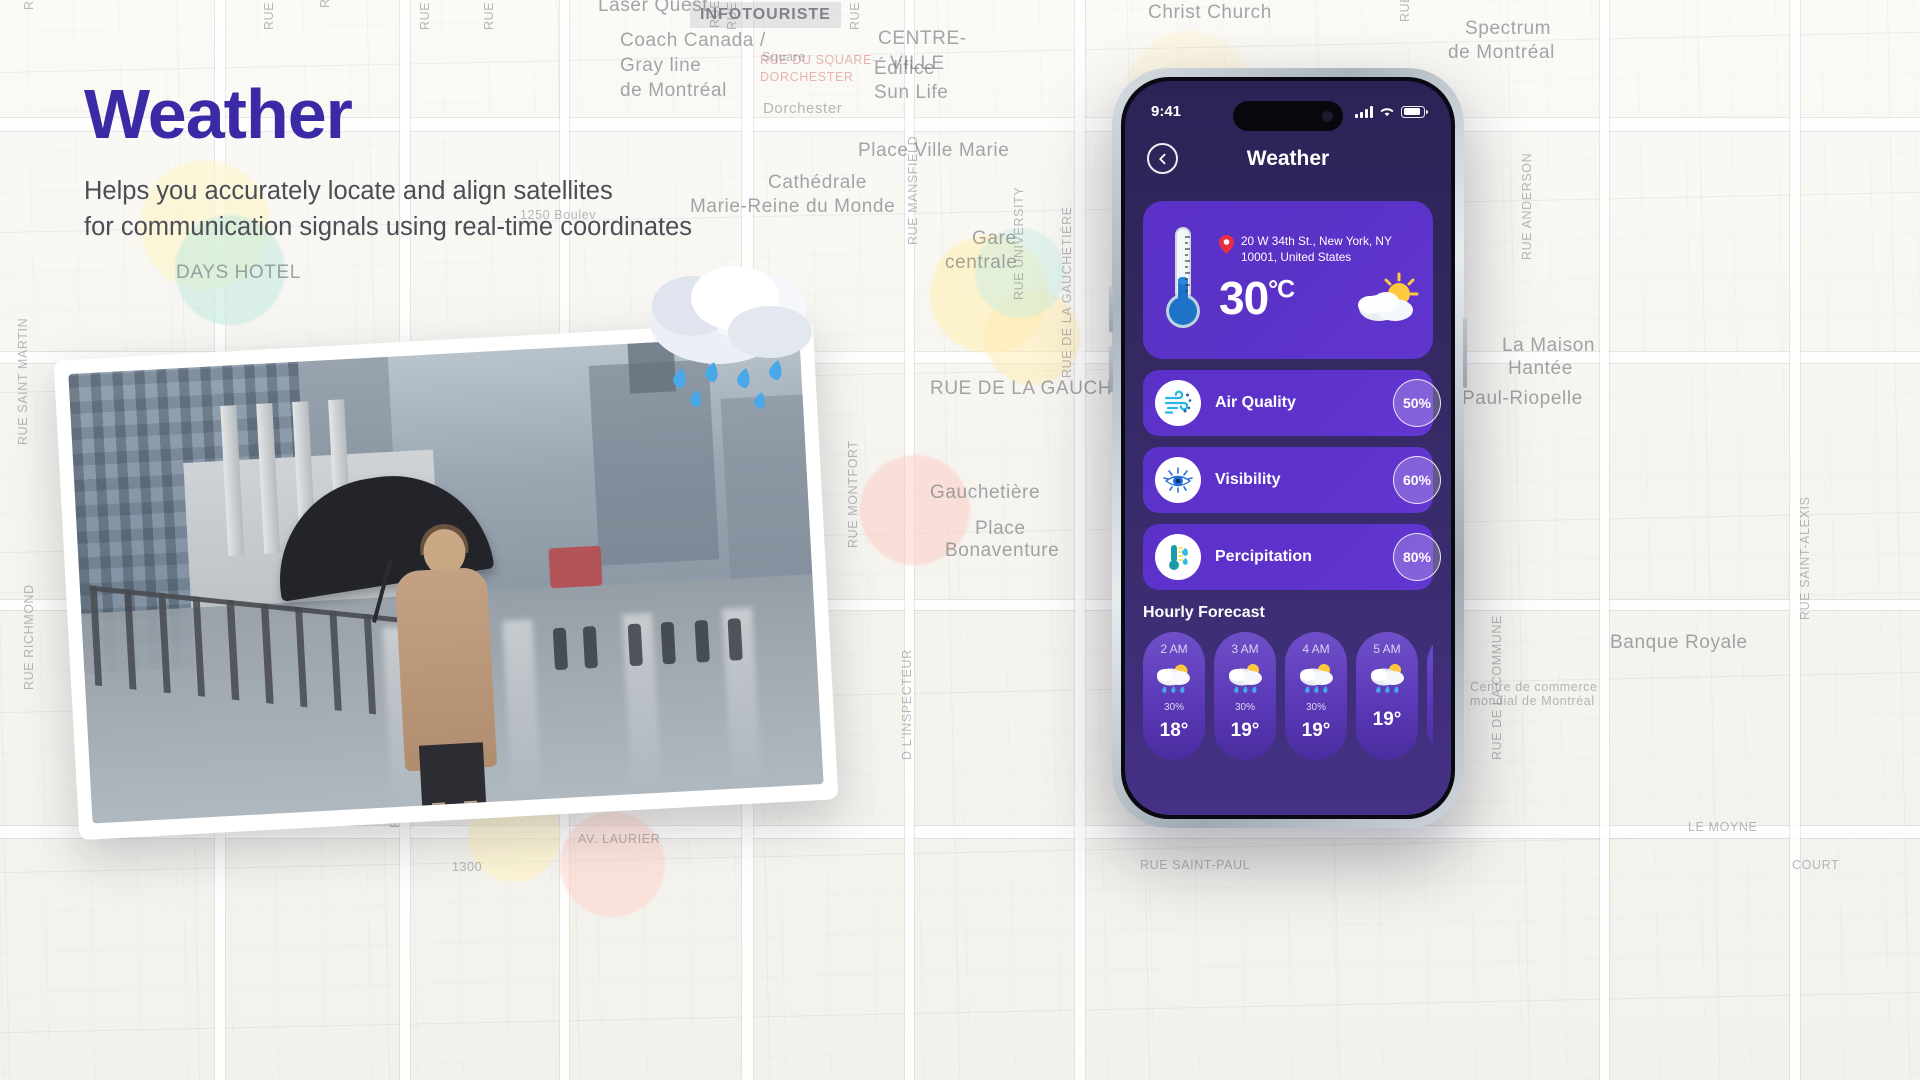  Describe the element at coordinates (467, 867) in the screenshot. I see `map-label: 1300` at that location.